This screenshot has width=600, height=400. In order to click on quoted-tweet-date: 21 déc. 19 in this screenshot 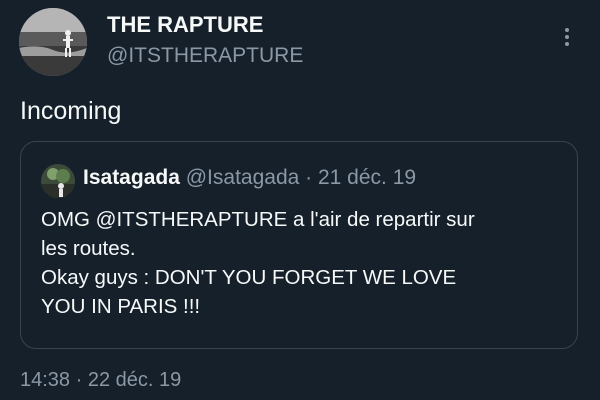, I will do `click(367, 177)`.